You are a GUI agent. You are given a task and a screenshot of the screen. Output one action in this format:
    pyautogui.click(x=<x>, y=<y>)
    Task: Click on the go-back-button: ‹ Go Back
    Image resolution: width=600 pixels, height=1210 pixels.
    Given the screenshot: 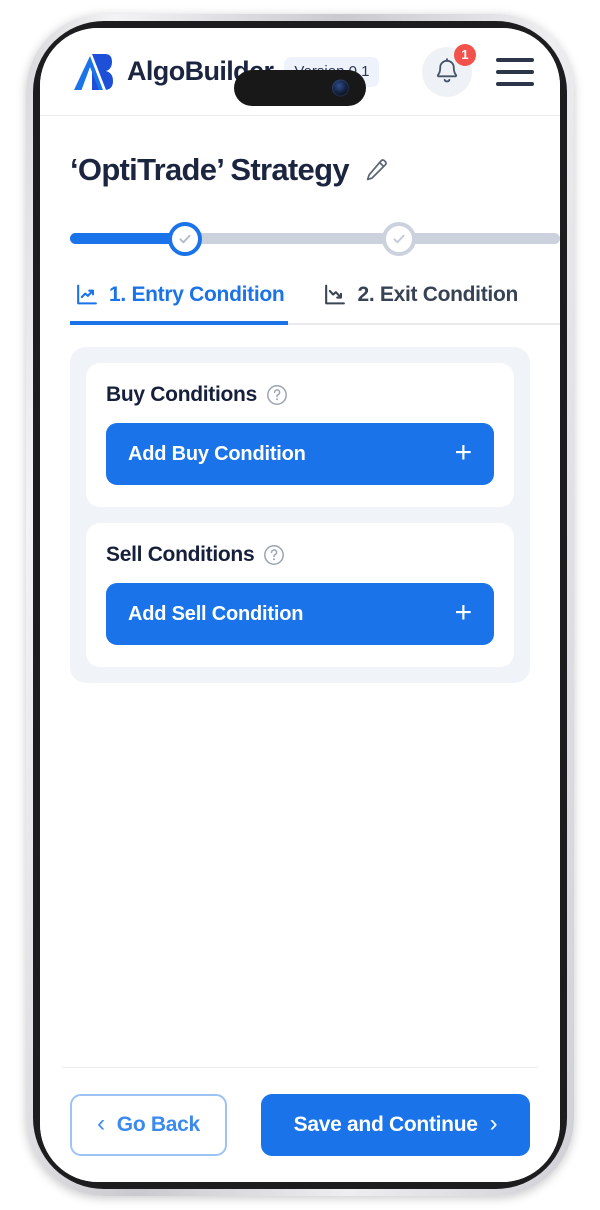 What is the action you would take?
    pyautogui.click(x=148, y=1125)
    